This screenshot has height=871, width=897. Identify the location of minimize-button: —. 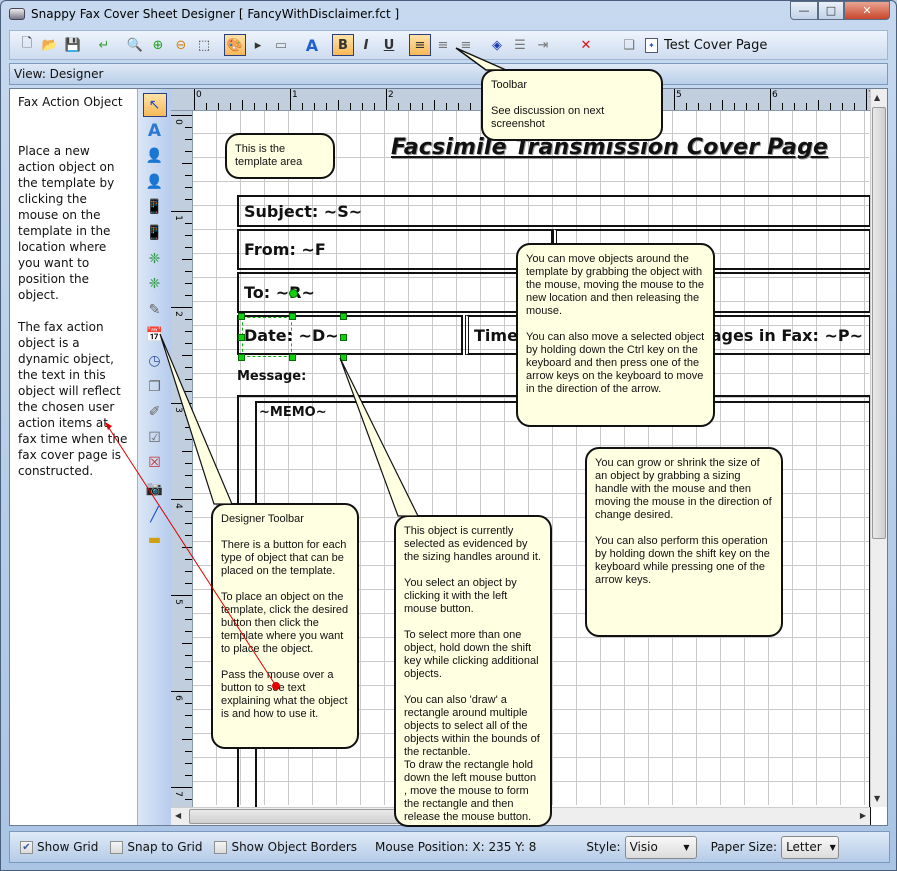
(804, 10).